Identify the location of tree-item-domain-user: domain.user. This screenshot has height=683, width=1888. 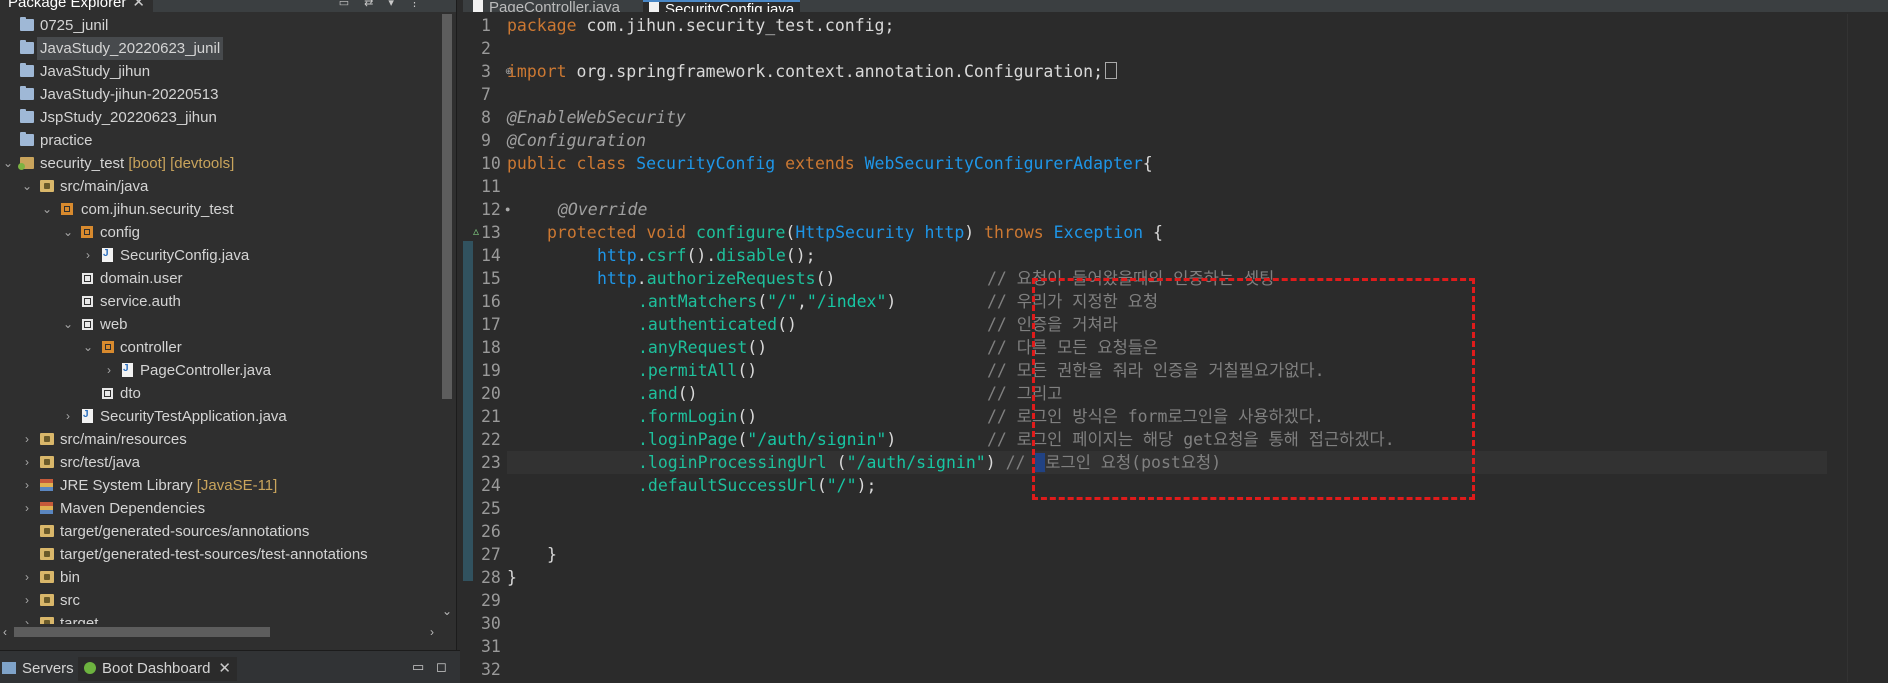
(219, 278).